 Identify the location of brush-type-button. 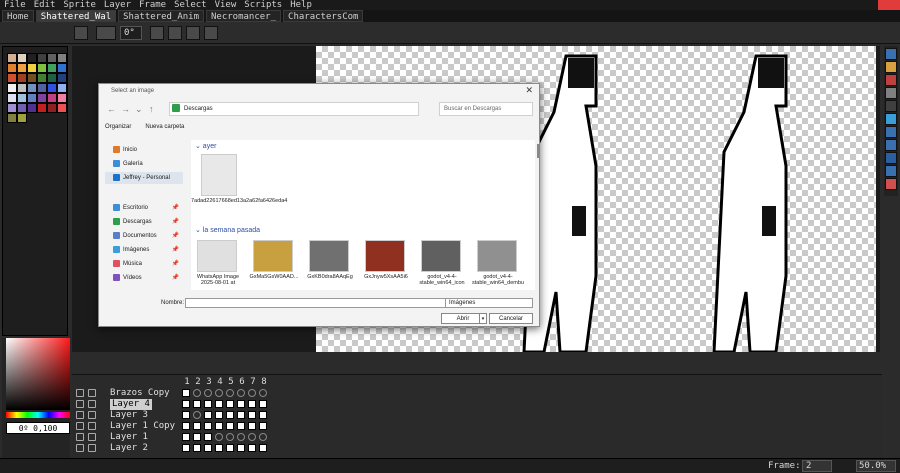
(106, 33).